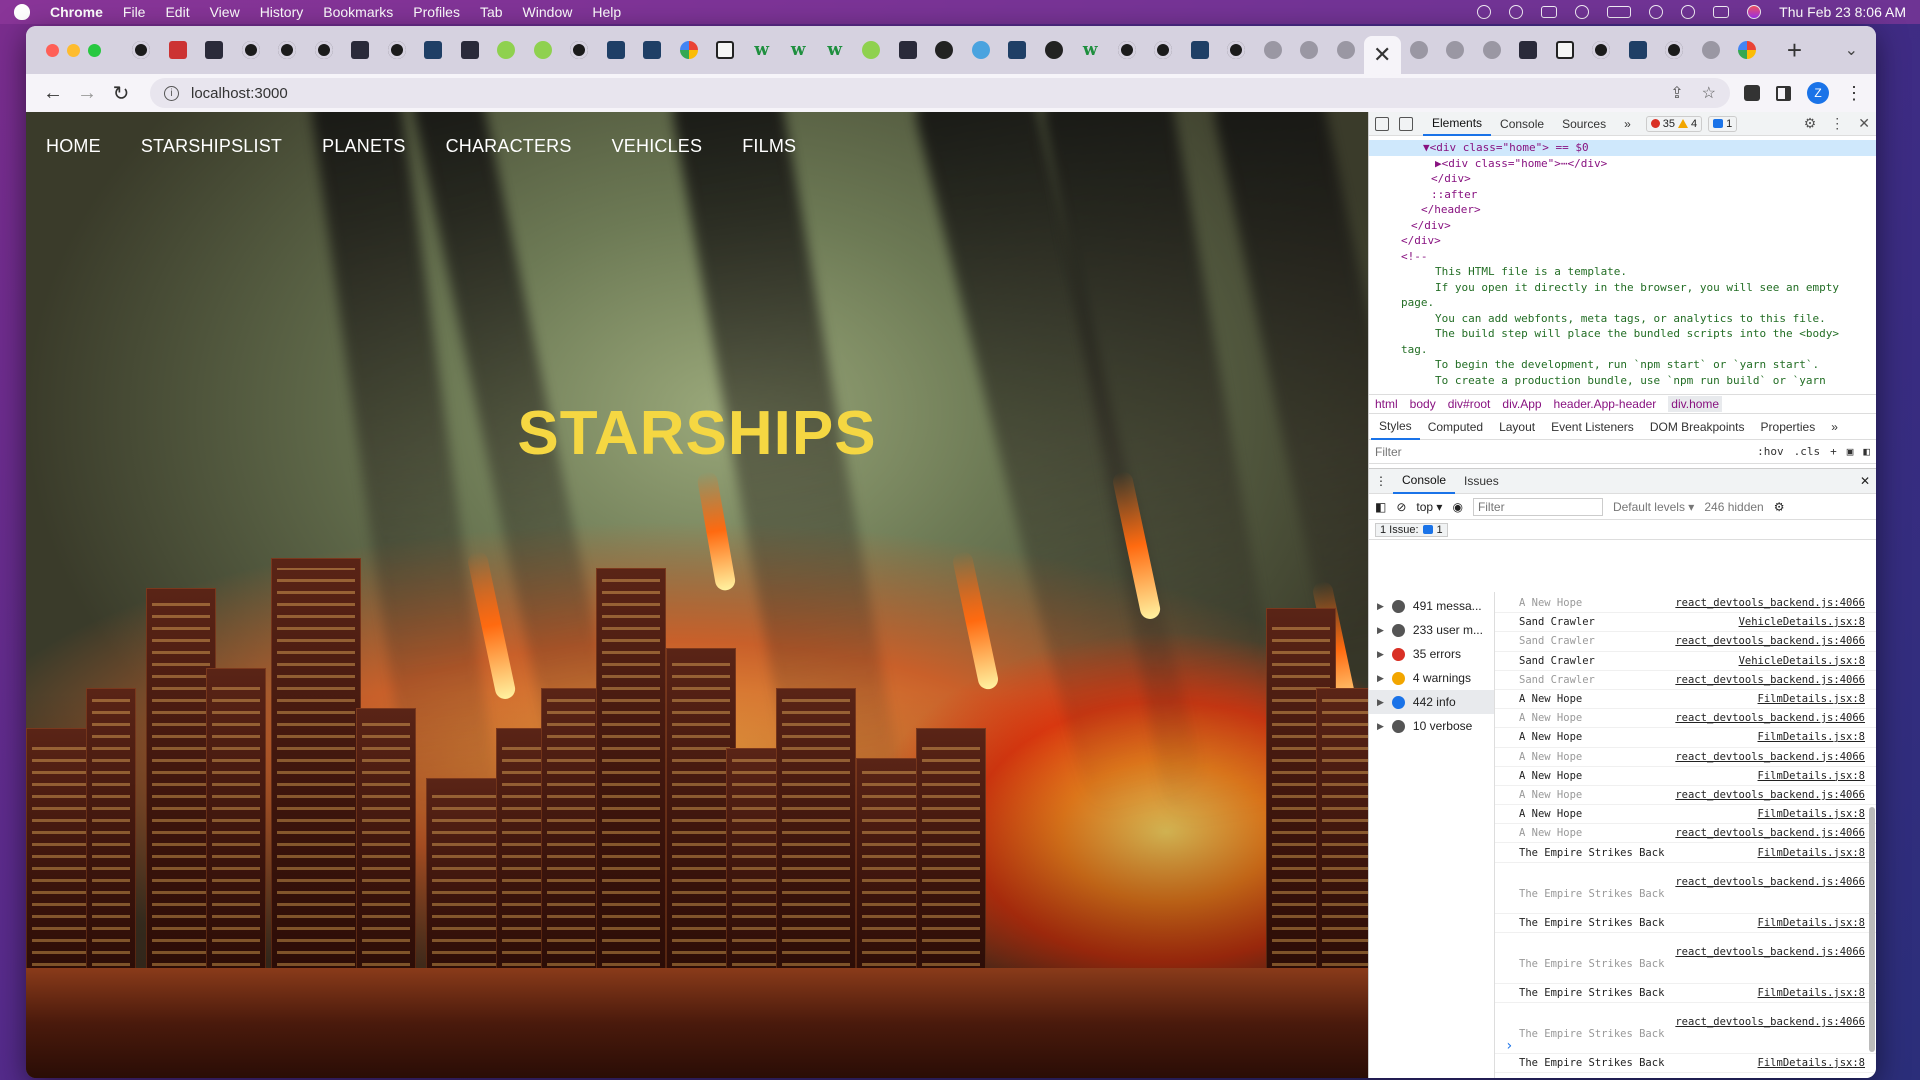  Describe the element at coordinates (1656, 12) in the screenshot. I see `wifi-icon` at that location.